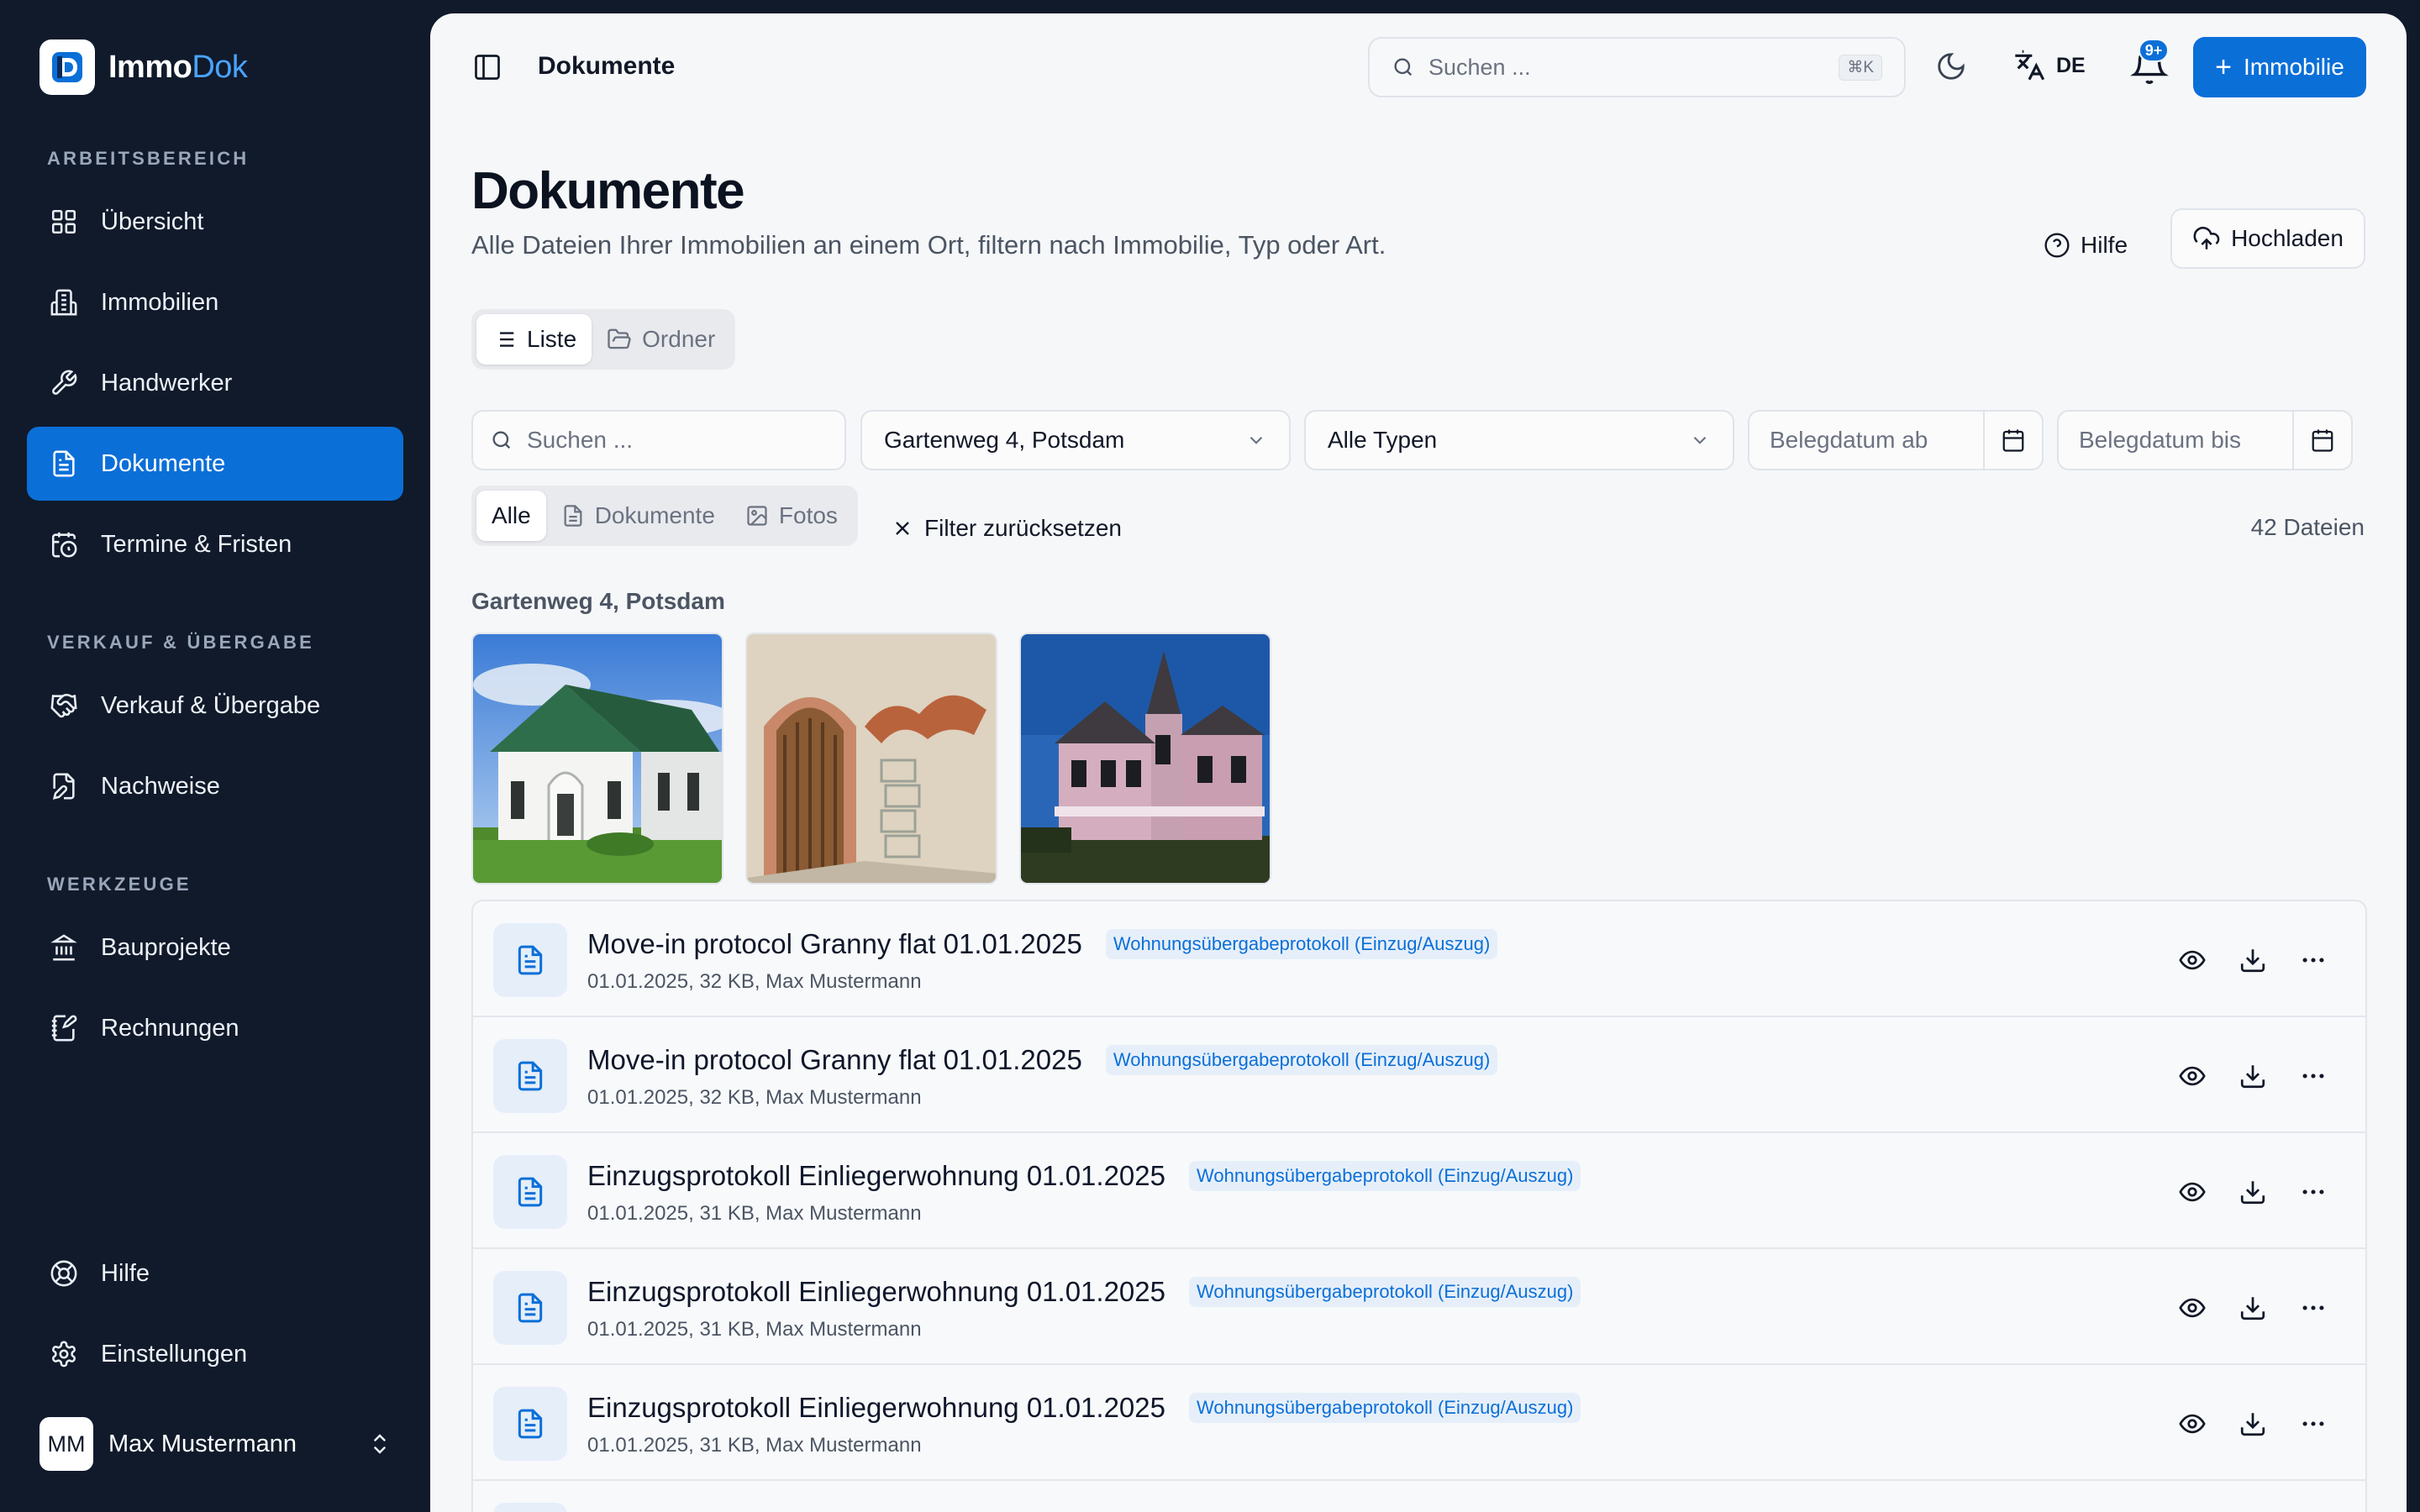 The height and width of the screenshot is (1512, 2420). I want to click on tab-all: Alle, so click(511, 516).